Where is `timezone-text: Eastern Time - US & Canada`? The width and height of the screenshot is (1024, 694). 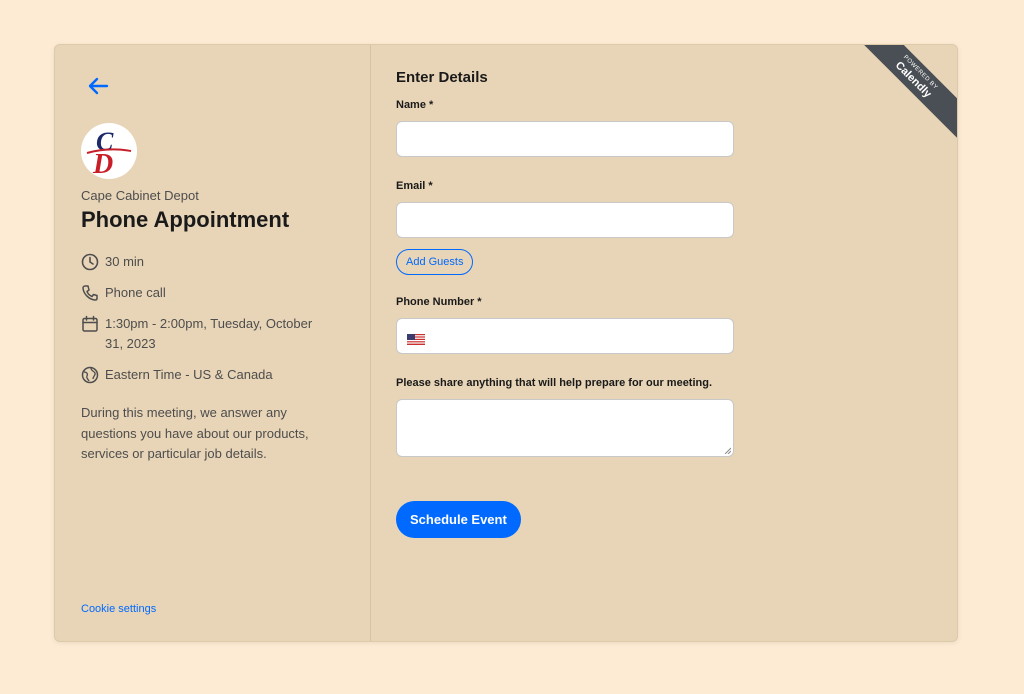
timezone-text: Eastern Time - US & Canada is located at coordinates (189, 374).